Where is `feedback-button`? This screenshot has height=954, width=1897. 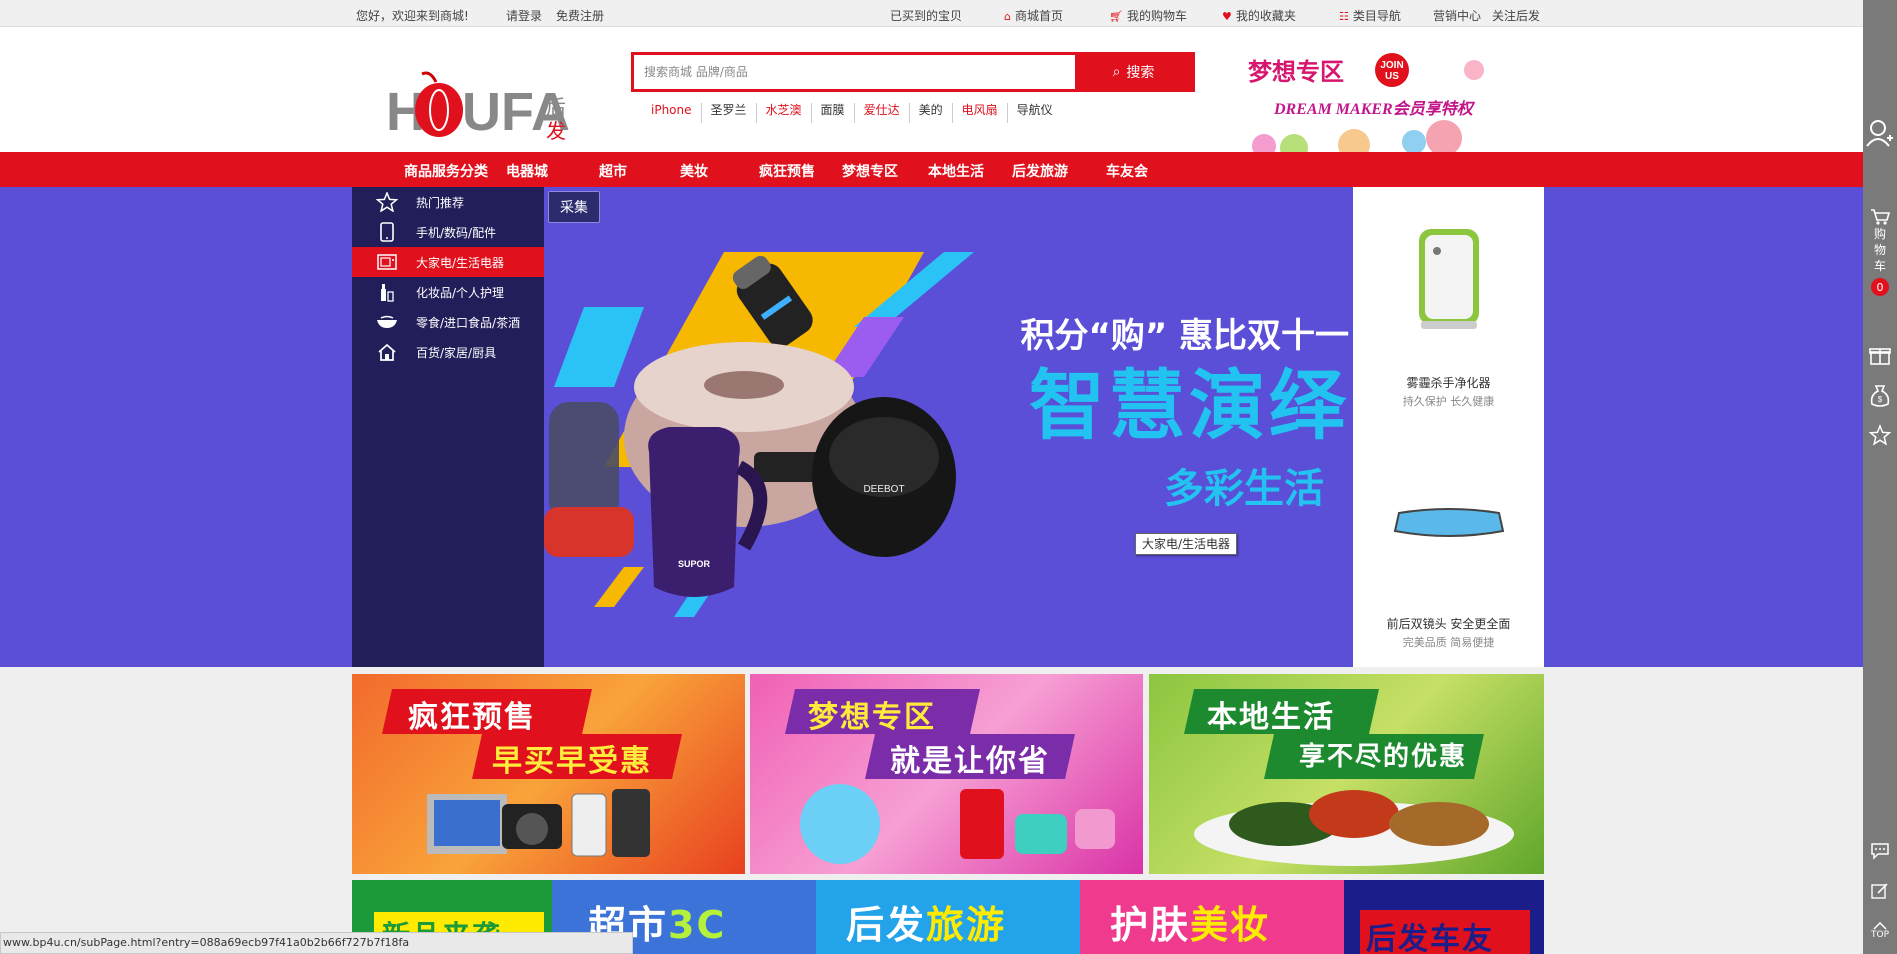 feedback-button is located at coordinates (1880, 891).